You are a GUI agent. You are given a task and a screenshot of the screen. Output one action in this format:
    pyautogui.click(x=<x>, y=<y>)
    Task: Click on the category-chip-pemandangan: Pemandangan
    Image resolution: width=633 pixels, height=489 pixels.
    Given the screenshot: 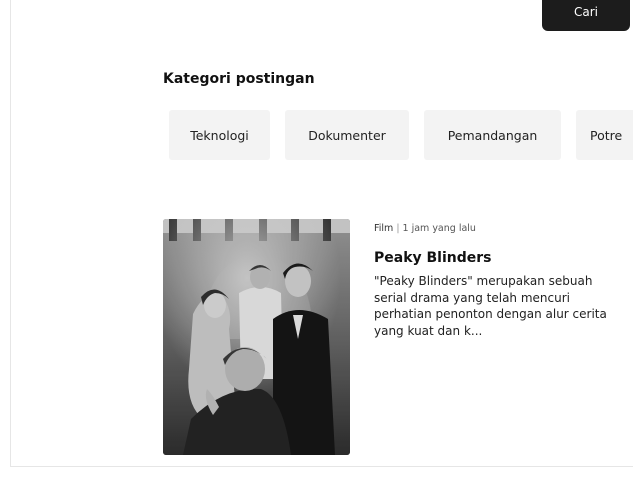 What is the action you would take?
    pyautogui.click(x=492, y=135)
    